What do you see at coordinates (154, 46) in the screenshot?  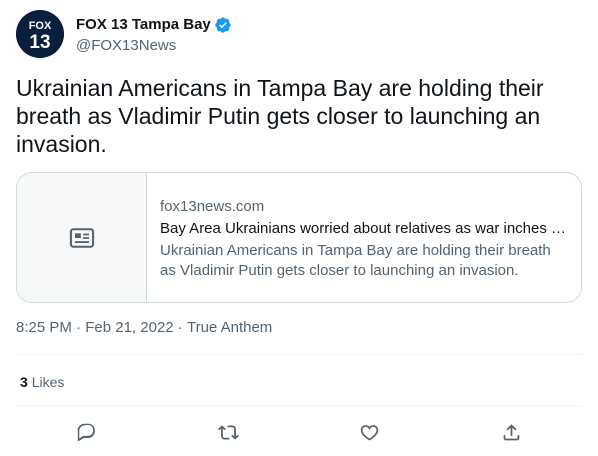 I see `author-handle: @FOX13News` at bounding box center [154, 46].